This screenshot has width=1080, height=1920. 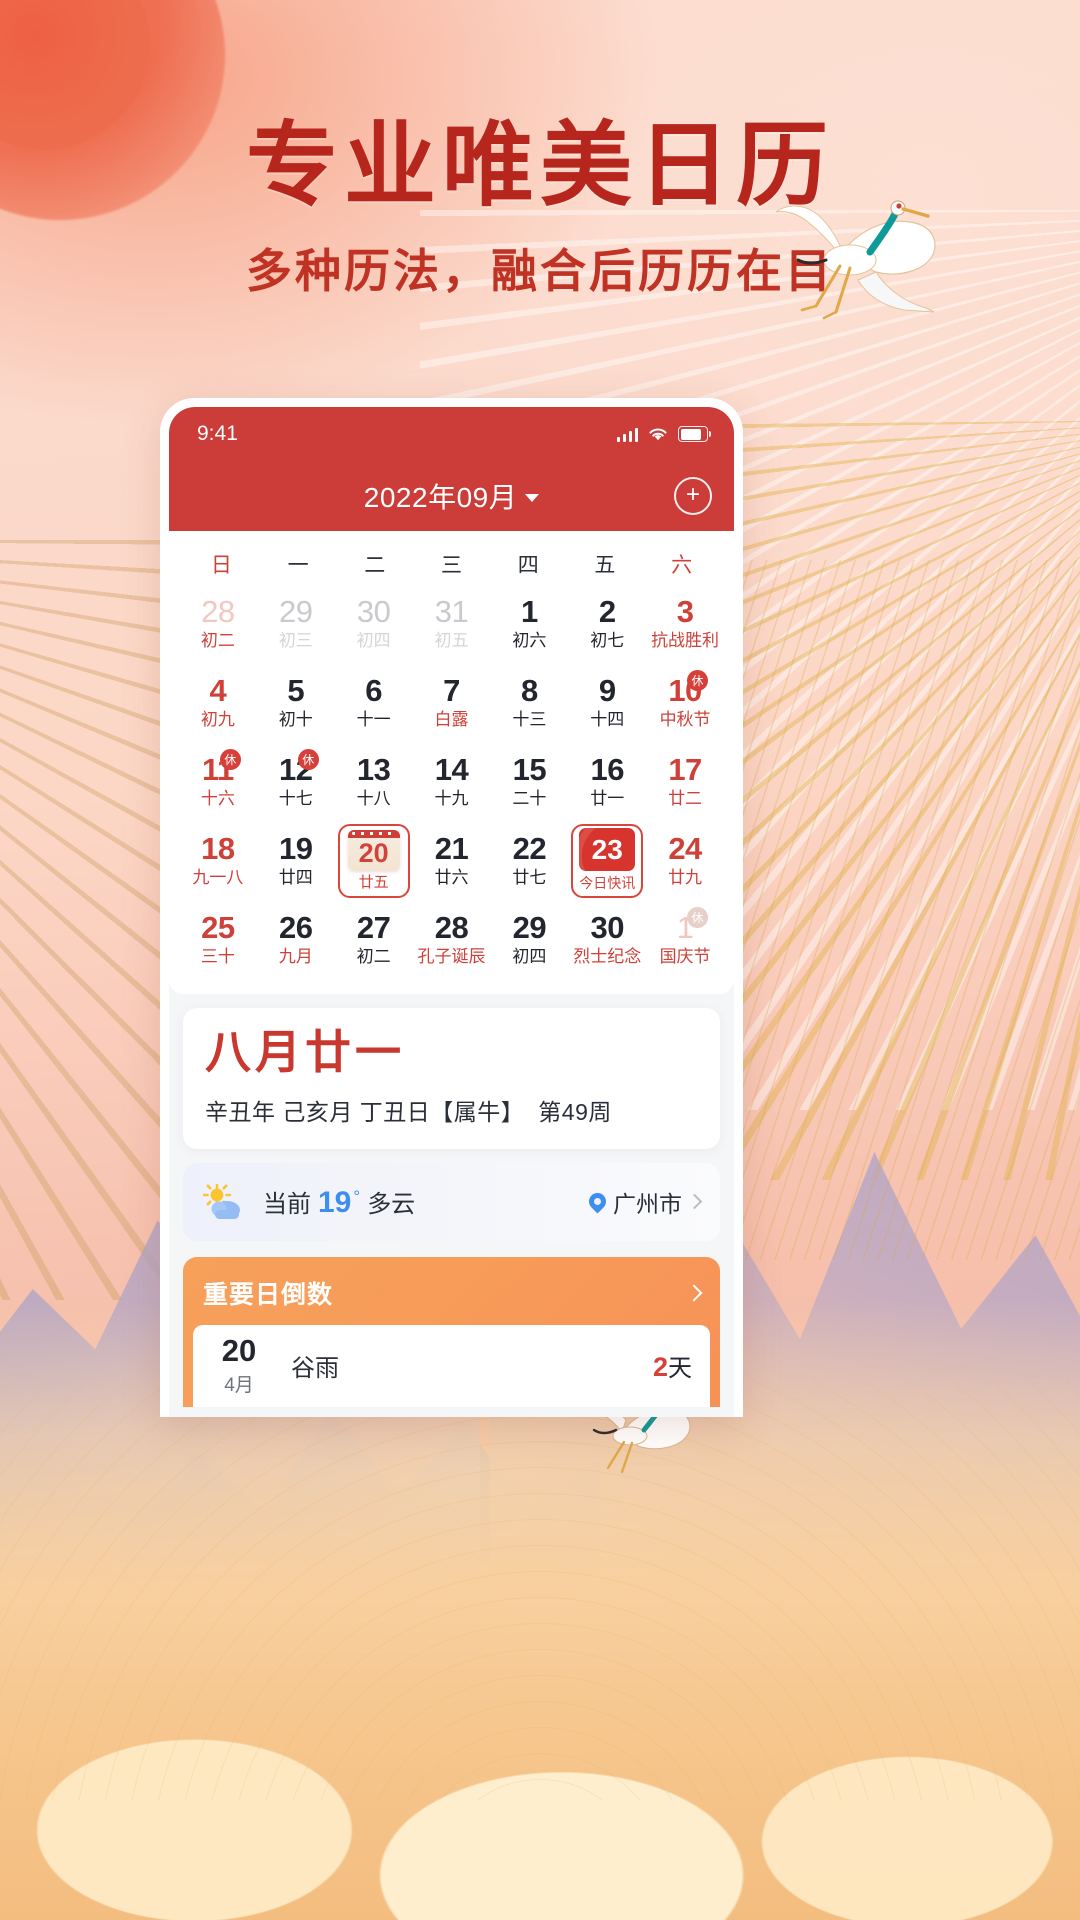 I want to click on calendar-day-cell: 28 孔子诞辰, so click(x=452, y=939).